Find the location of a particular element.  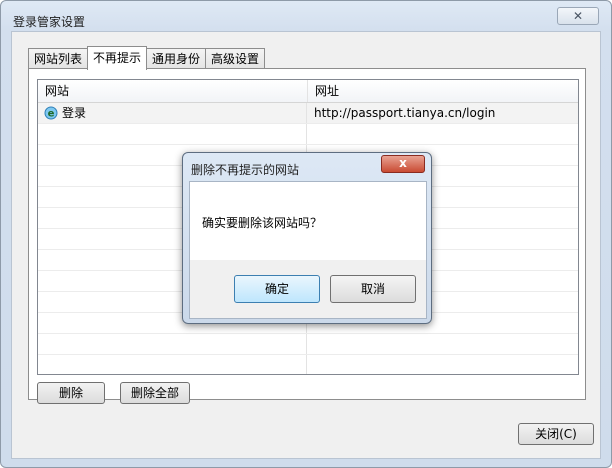

dialog-title: 删除不再提示的网站 is located at coordinates (245, 170).